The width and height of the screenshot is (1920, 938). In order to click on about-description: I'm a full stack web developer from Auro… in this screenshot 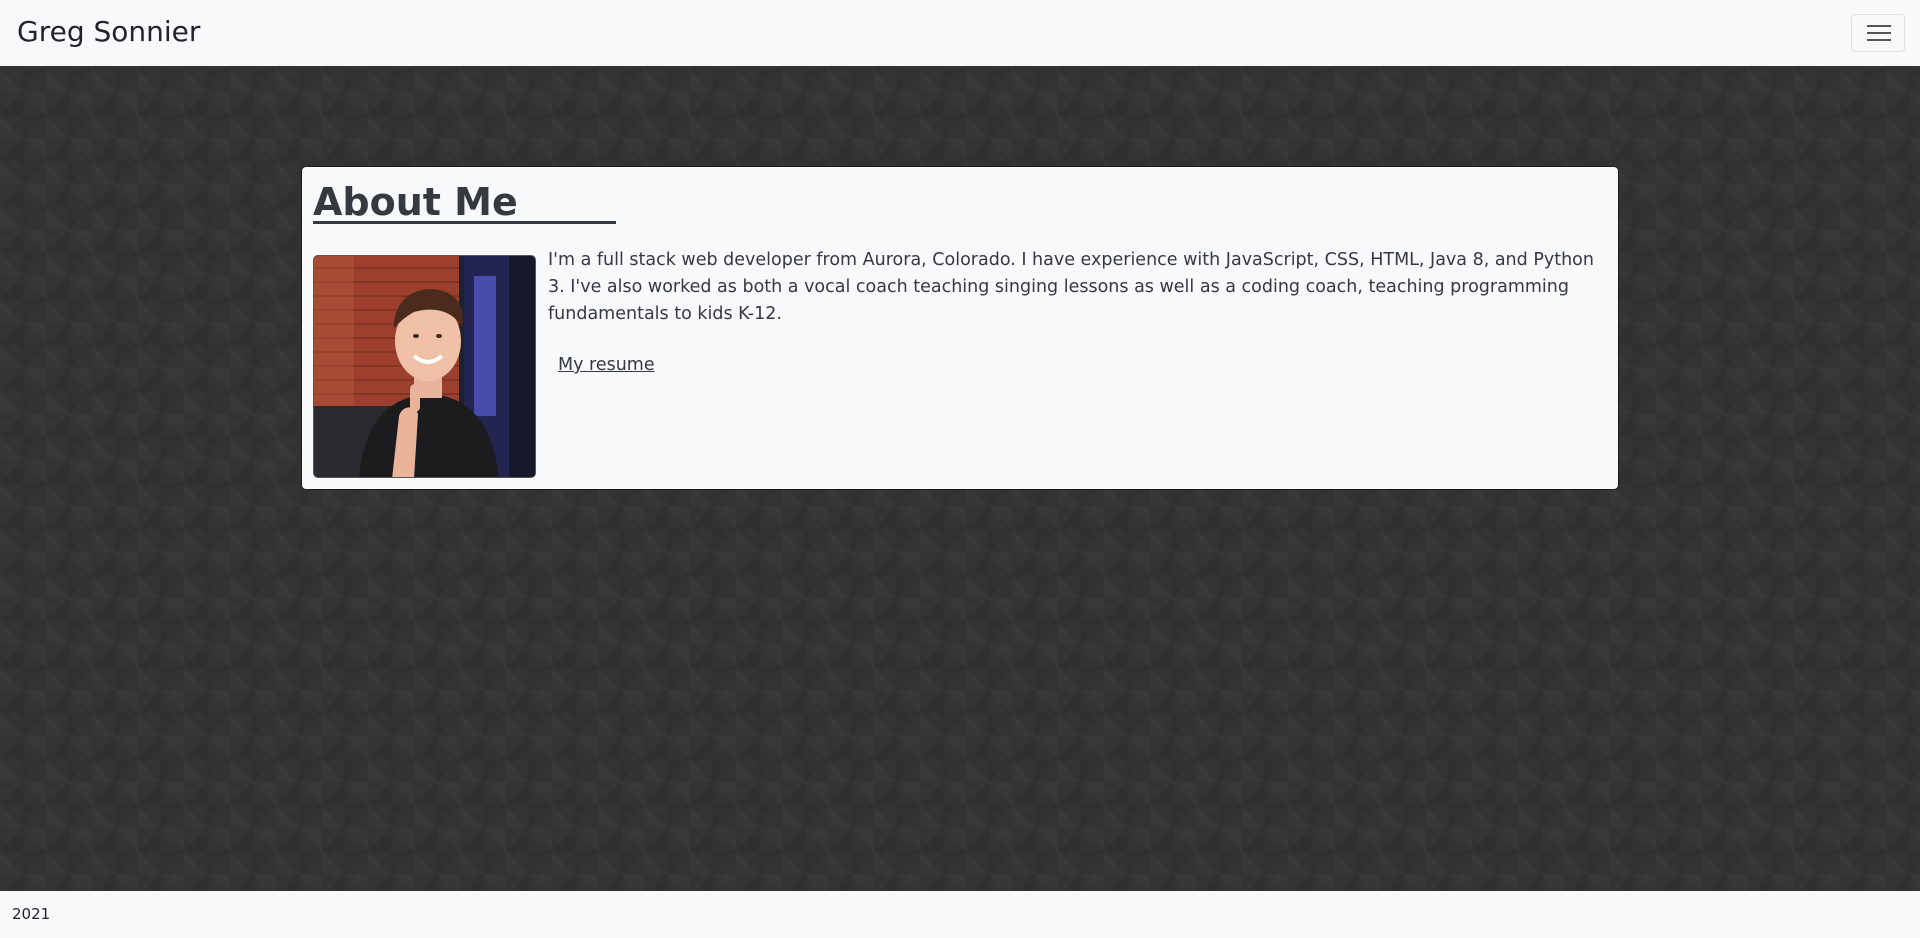, I will do `click(1071, 287)`.